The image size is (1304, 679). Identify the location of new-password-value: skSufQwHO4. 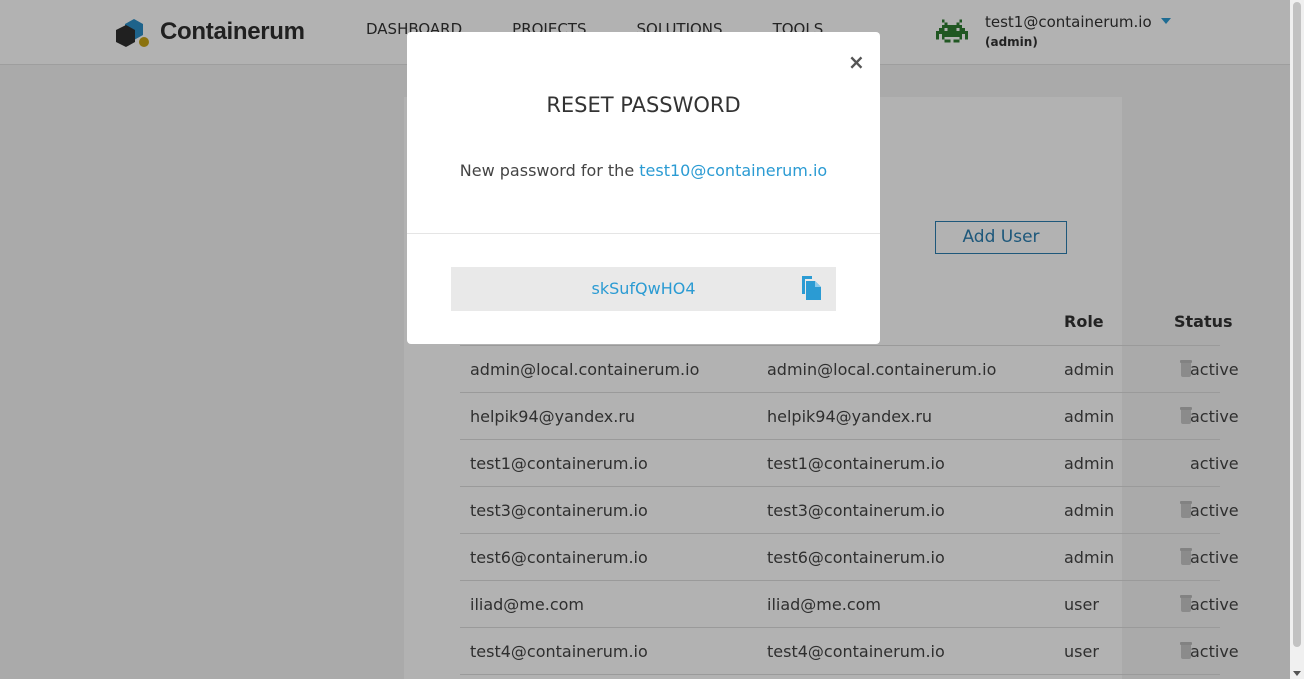
(643, 288).